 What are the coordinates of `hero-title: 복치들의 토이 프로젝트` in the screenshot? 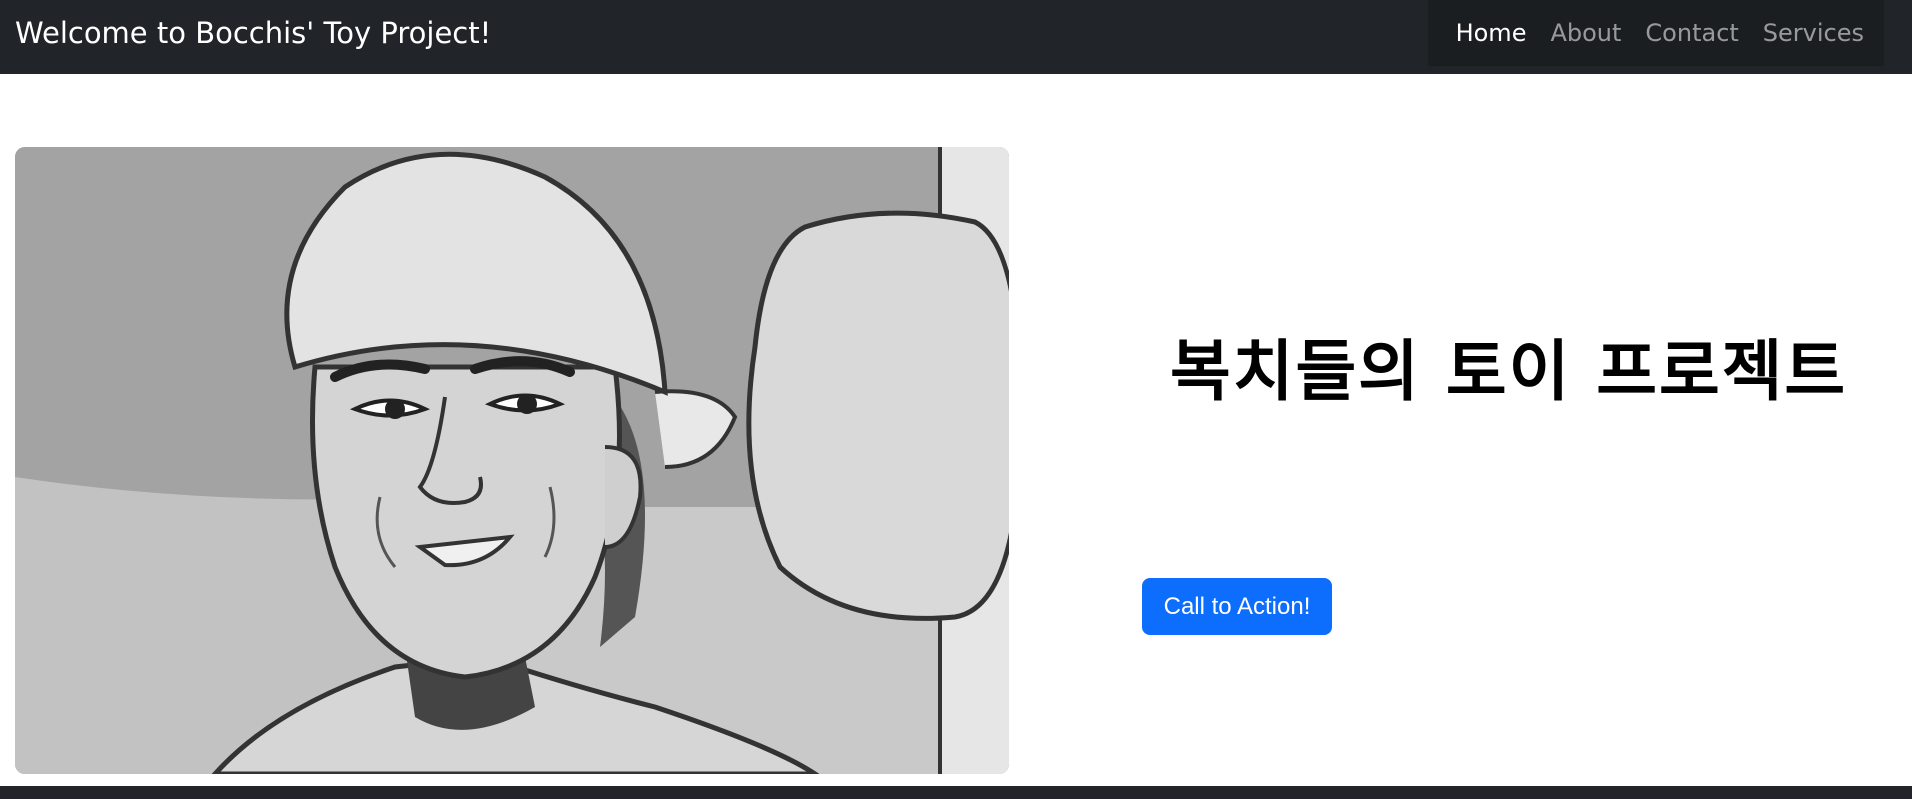 It's located at (1509, 372).